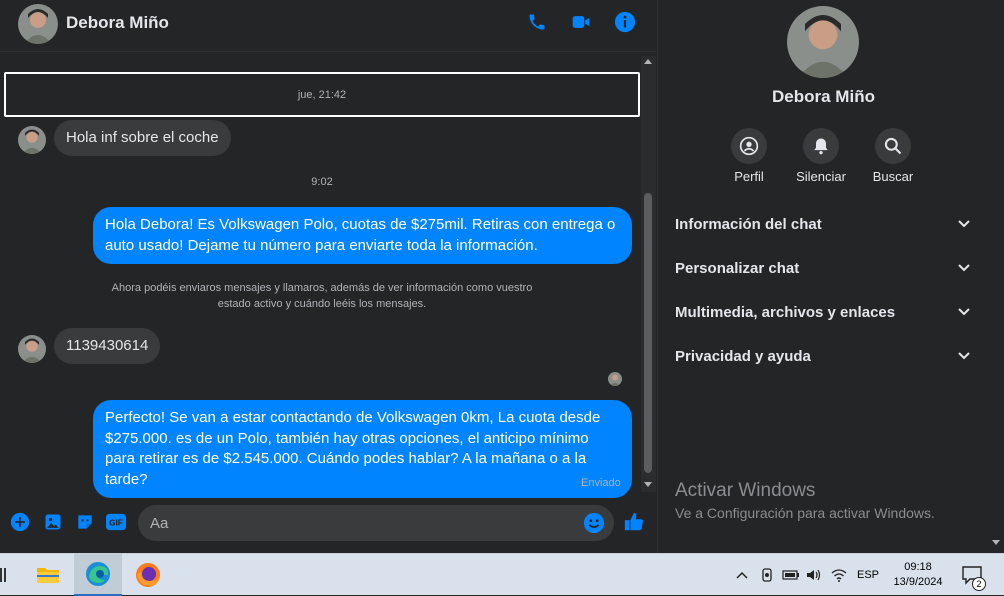 This screenshot has height=596, width=1004. I want to click on read-receipt-avatar, so click(615, 379).